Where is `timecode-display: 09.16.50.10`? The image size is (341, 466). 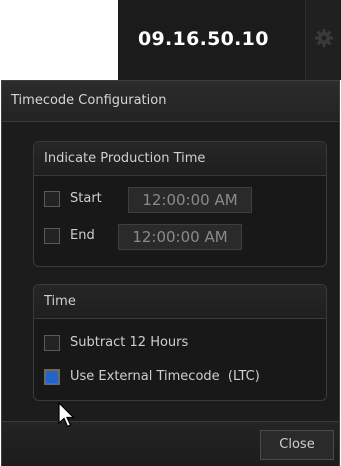
timecode-display: 09.16.50.10 is located at coordinates (203, 39).